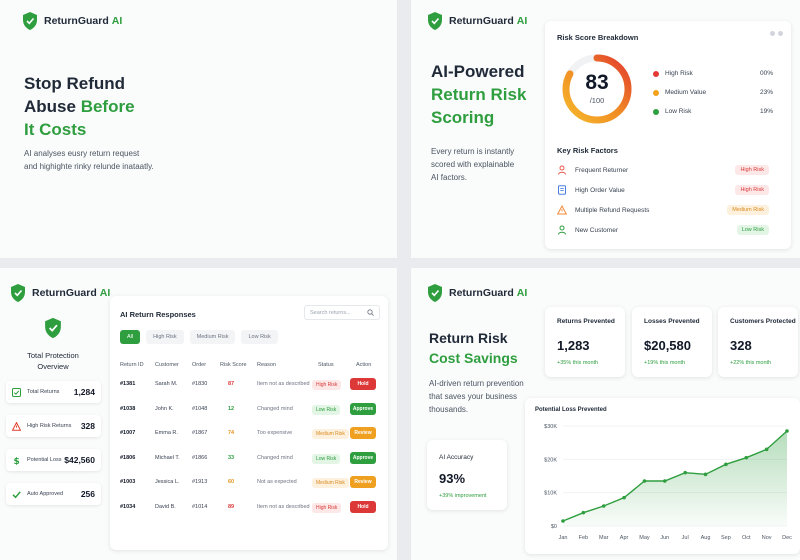 The width and height of the screenshot is (800, 560). I want to click on stat-value: 328, so click(87, 426).